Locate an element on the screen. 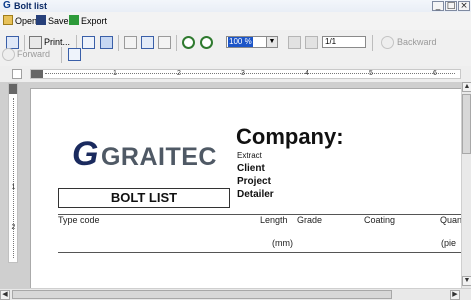 The width and height of the screenshot is (471, 300). backward-button: Backward is located at coordinates (417, 42).